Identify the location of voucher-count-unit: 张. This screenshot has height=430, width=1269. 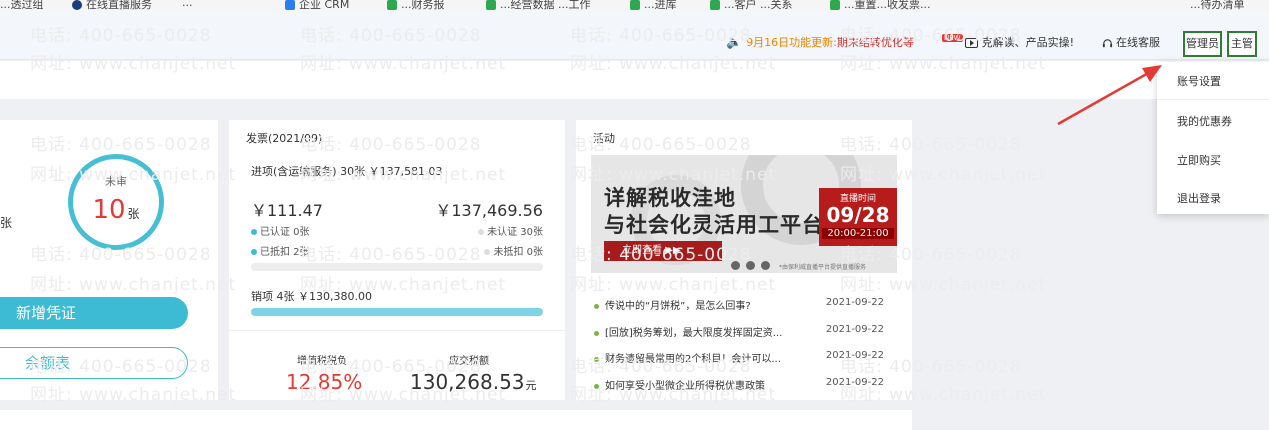
(6, 223).